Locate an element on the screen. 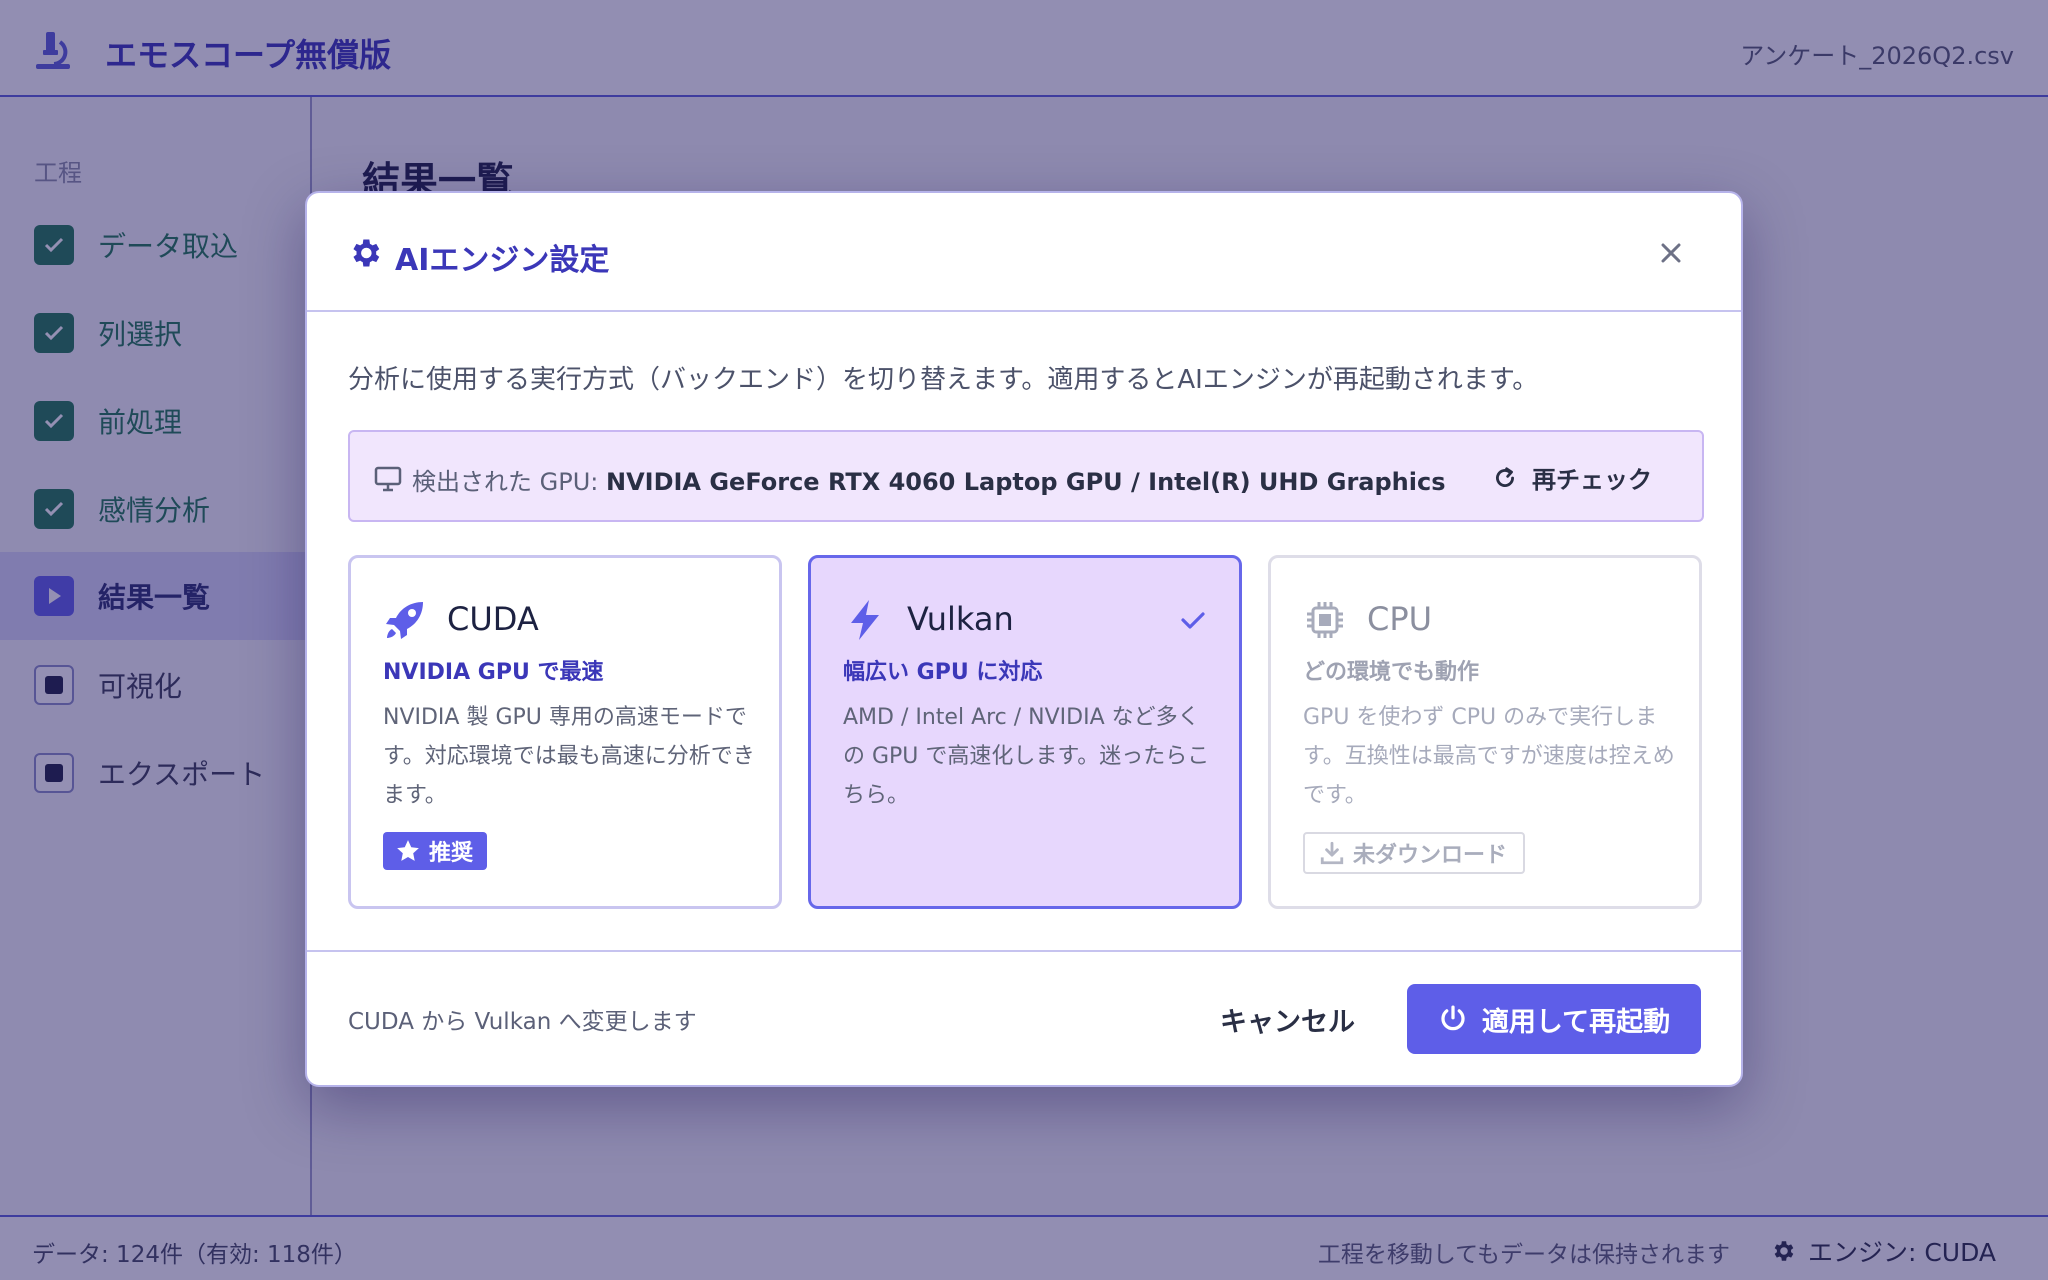 Image resolution: width=2048 pixels, height=1280 pixels. cpu-chip-icon is located at coordinates (1325, 620).